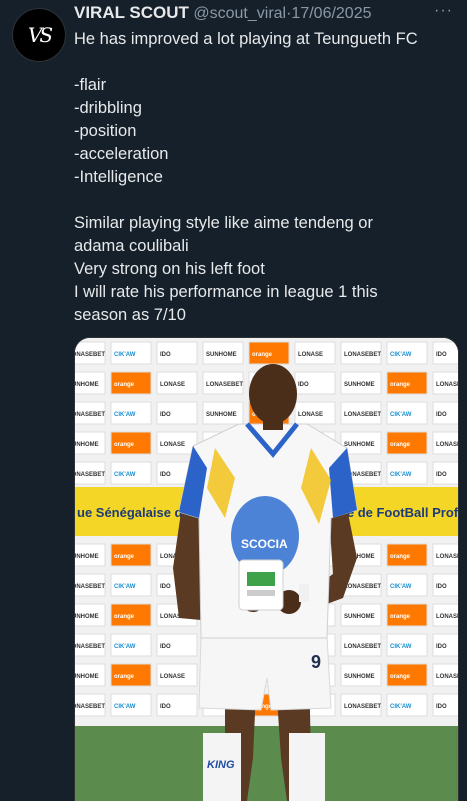 The image size is (467, 801). Describe the element at coordinates (266, 763) in the screenshot. I see `grass` at that location.